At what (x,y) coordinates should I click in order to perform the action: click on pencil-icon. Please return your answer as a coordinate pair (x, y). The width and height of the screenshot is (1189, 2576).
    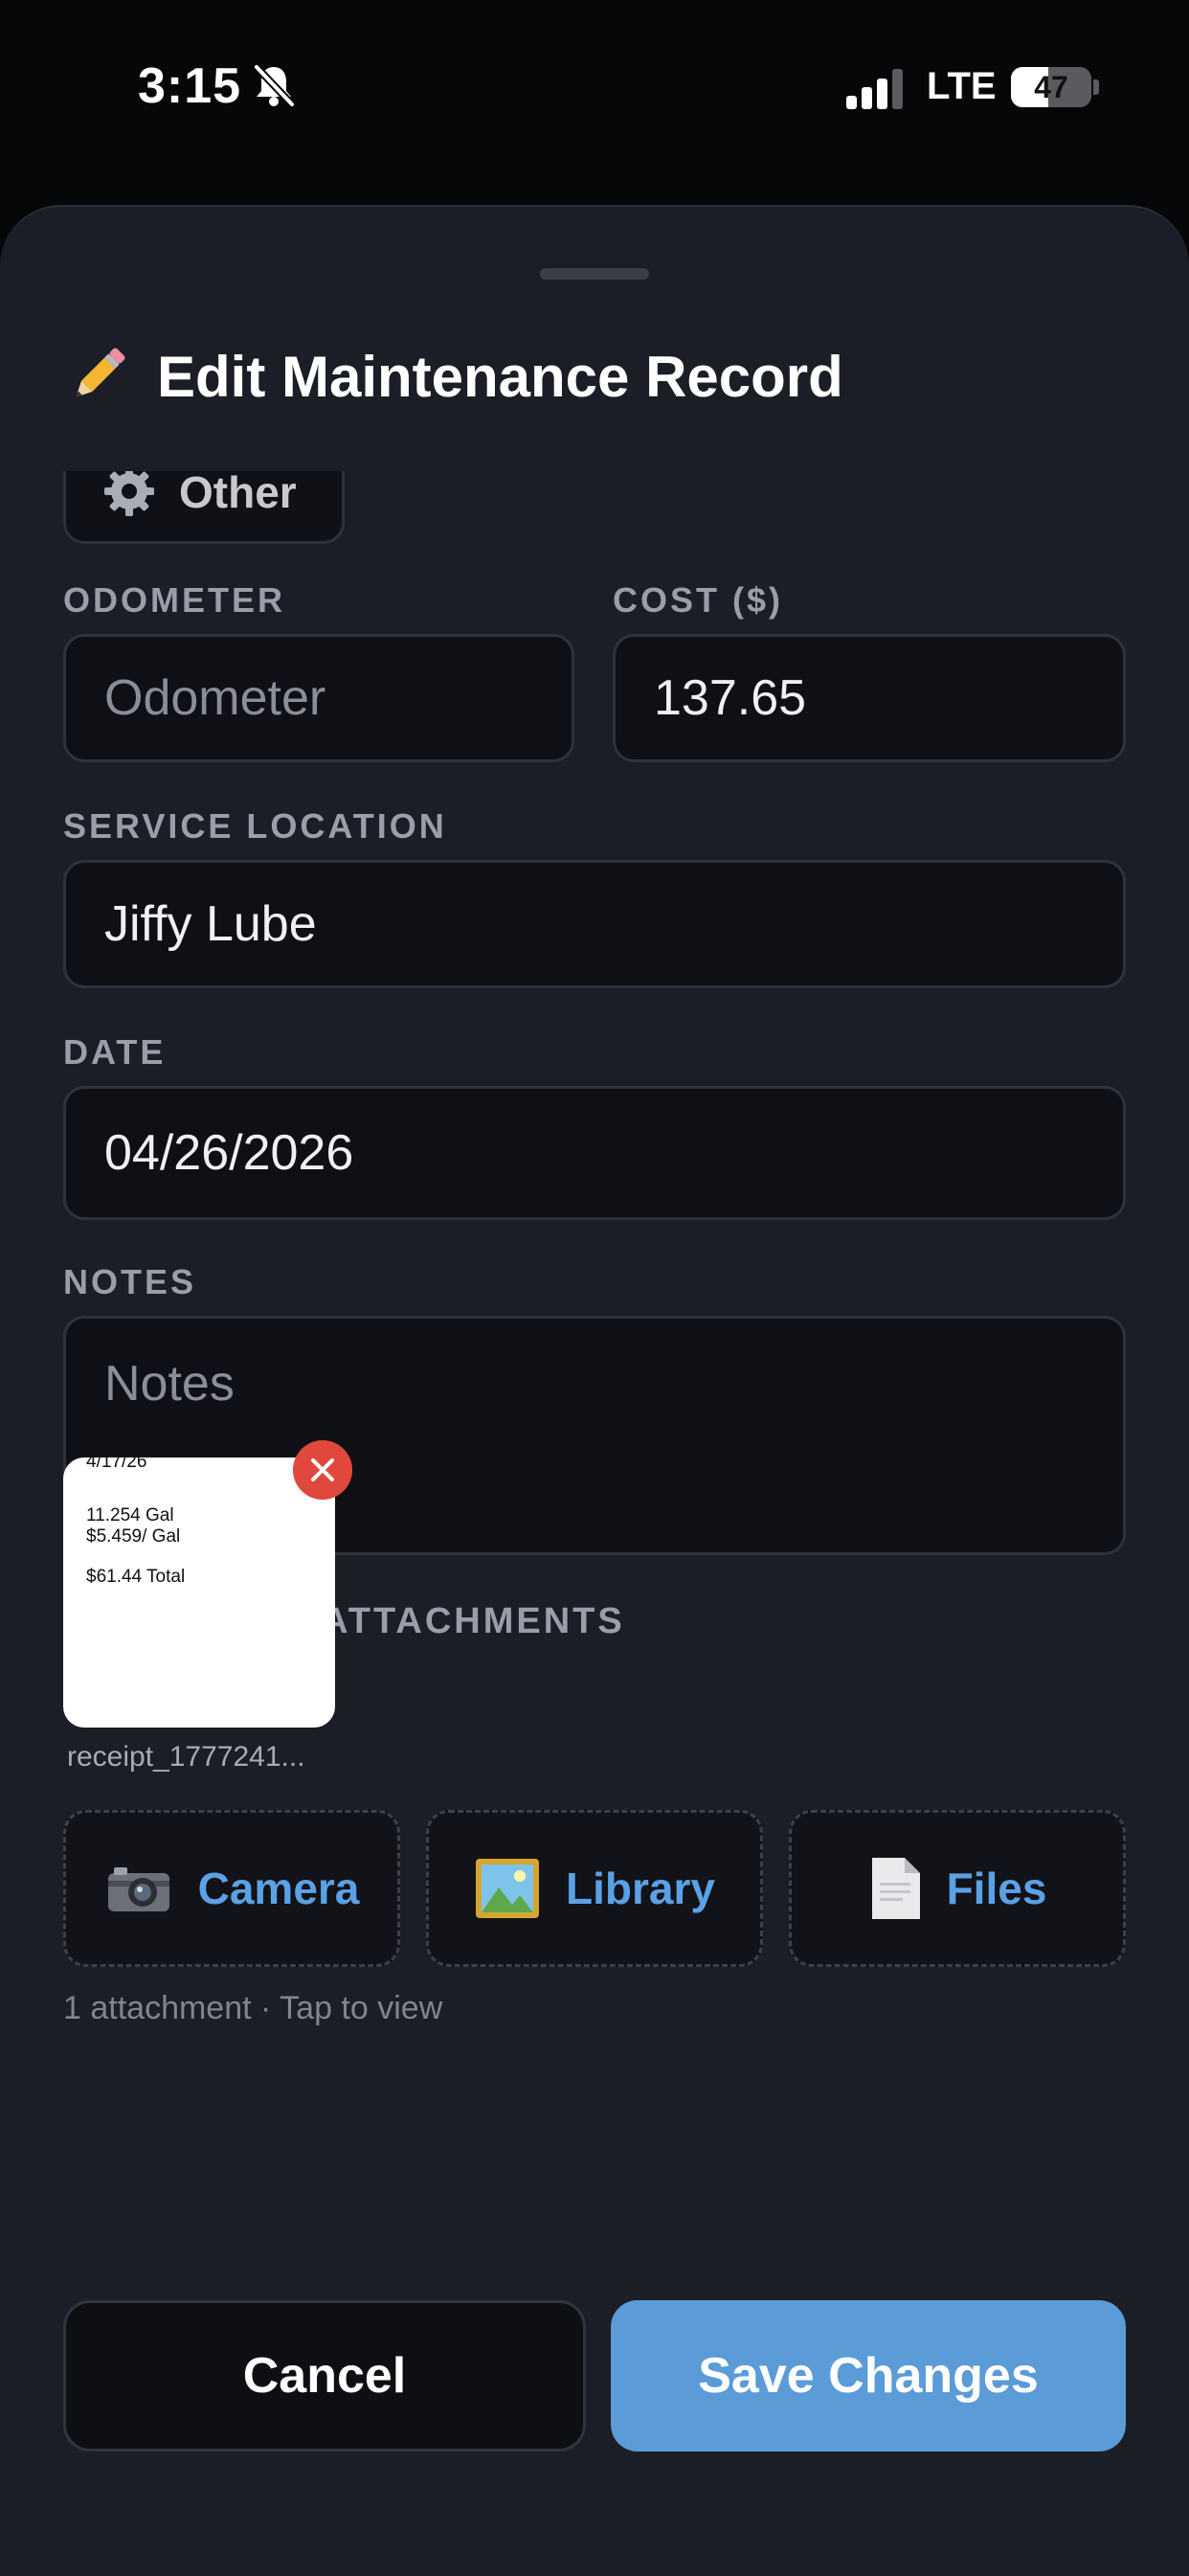
    Looking at the image, I should click on (100, 372).